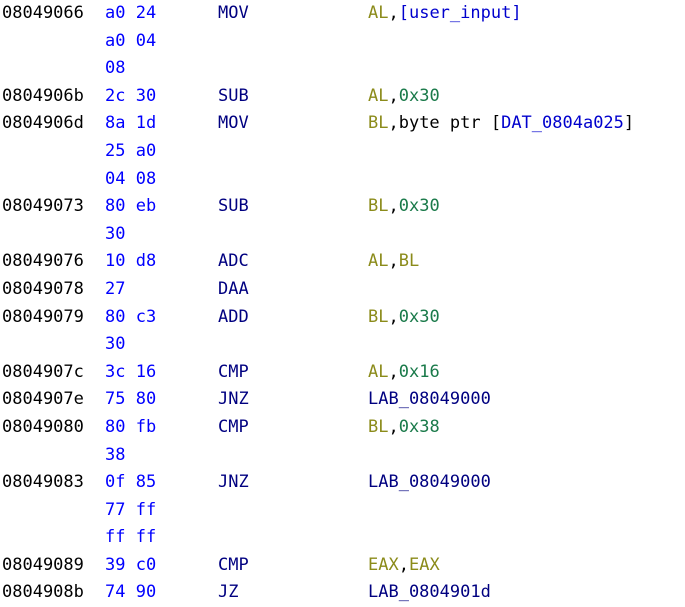 The image size is (685, 607). What do you see at coordinates (131, 95) in the screenshot?
I see `instruction-bytes: 2c 30` at bounding box center [131, 95].